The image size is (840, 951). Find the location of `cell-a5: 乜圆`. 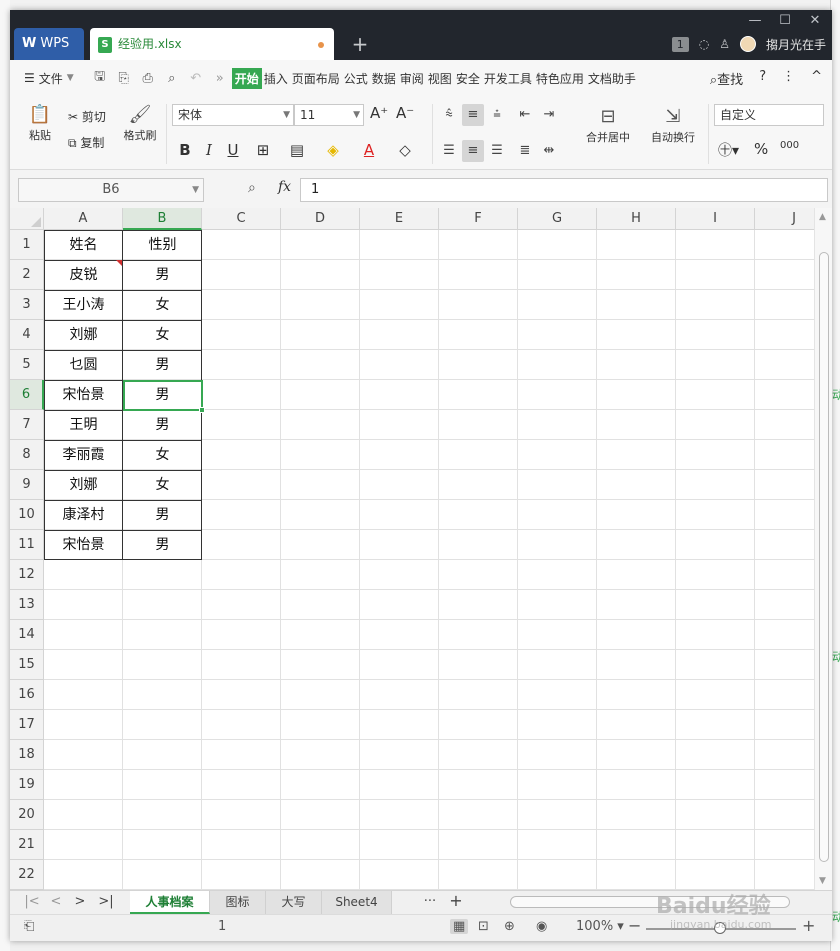

cell-a5: 乜圆 is located at coordinates (83, 365).